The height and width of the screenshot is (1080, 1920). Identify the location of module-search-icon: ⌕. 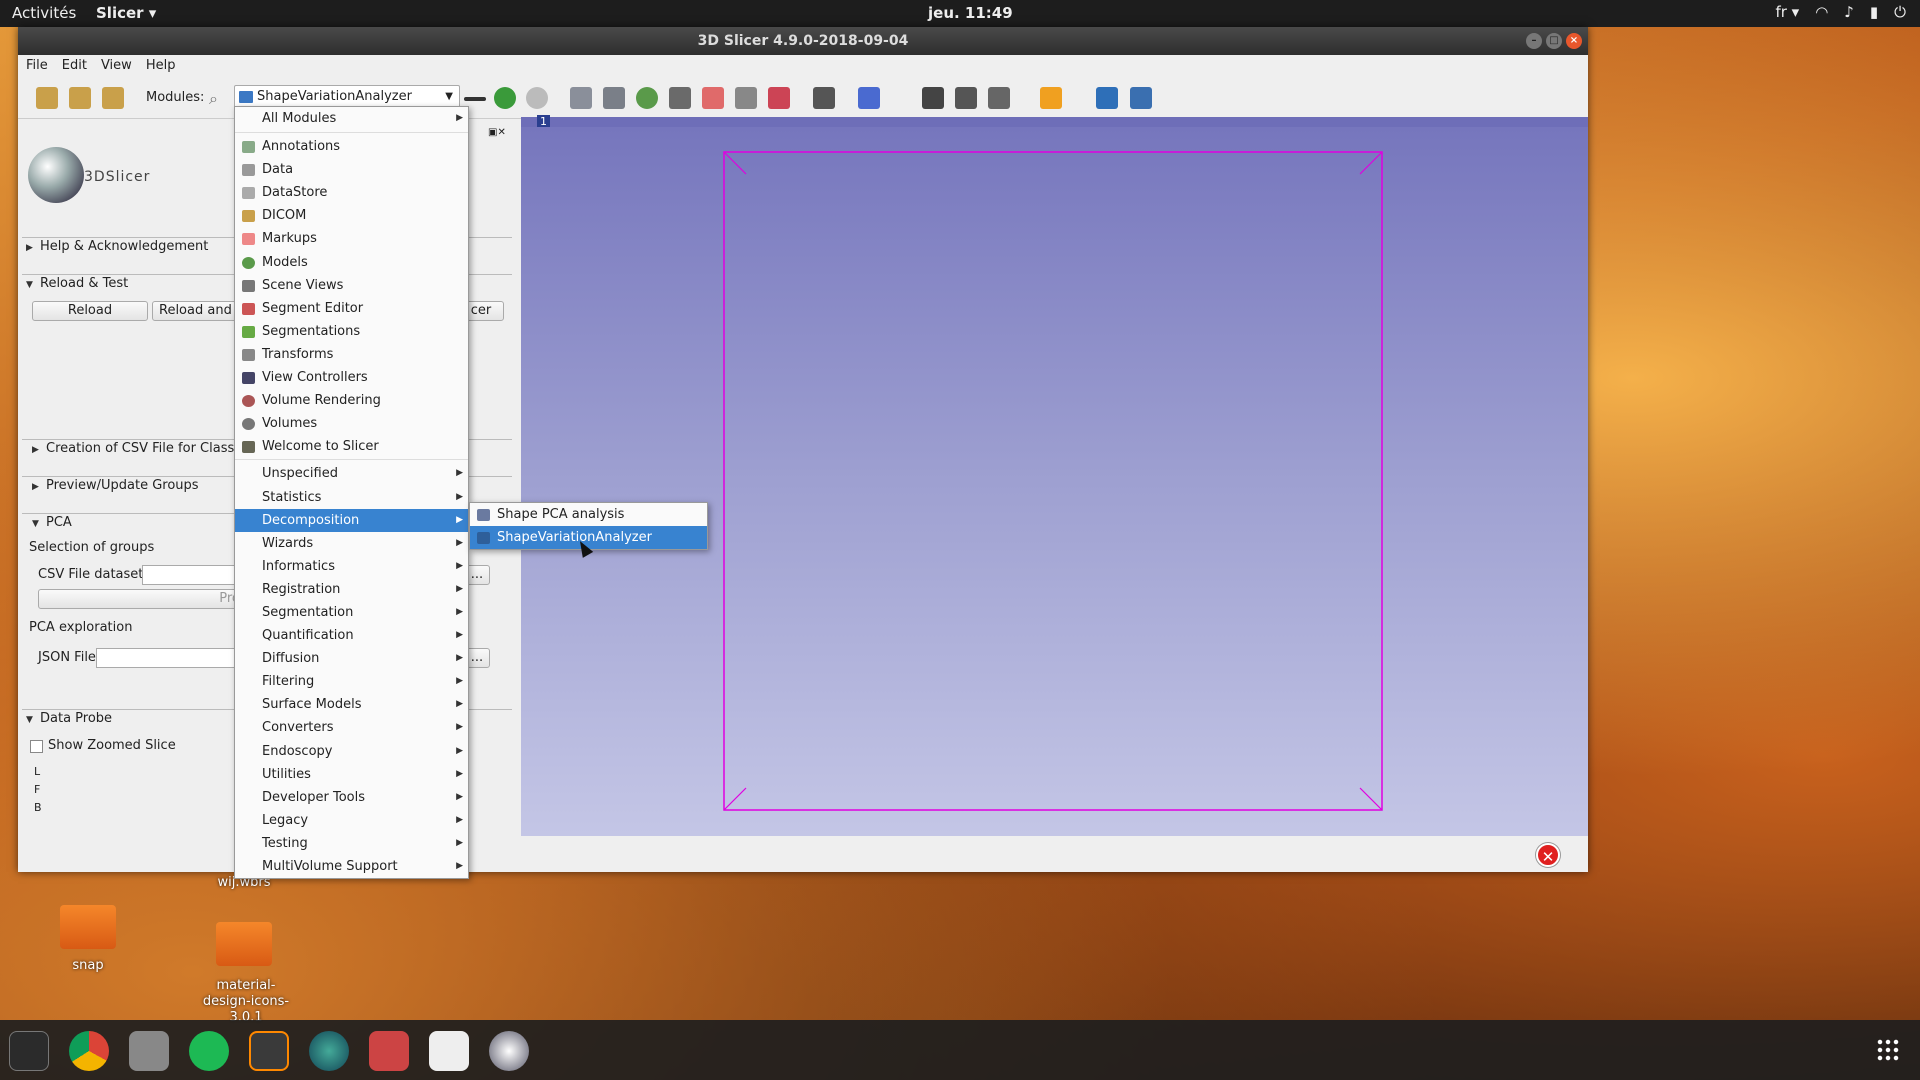
(213, 99).